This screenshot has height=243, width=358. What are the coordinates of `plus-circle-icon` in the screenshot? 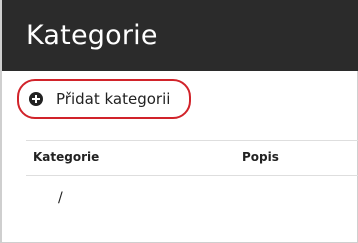 It's located at (36, 99).